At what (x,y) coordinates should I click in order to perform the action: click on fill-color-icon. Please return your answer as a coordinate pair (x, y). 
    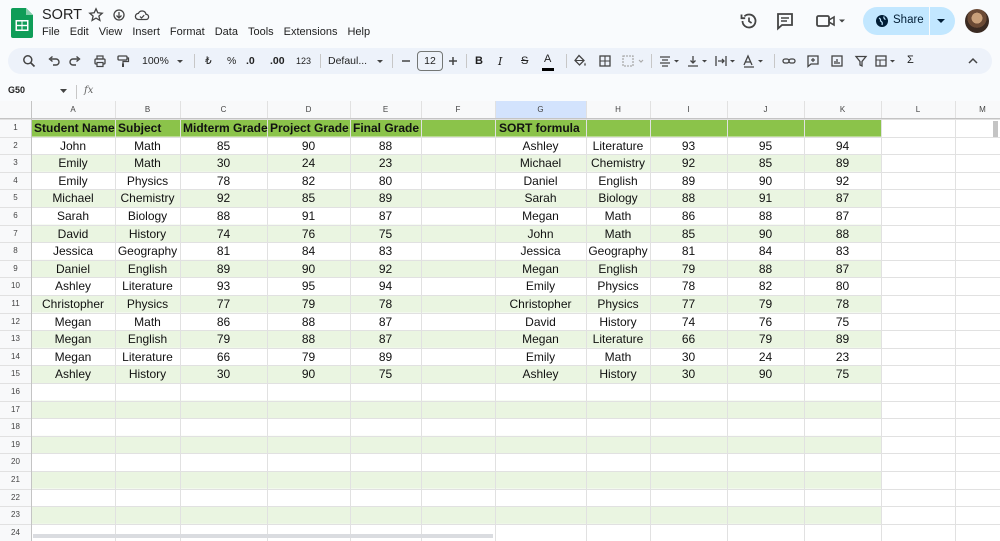
    Looking at the image, I should click on (580, 61).